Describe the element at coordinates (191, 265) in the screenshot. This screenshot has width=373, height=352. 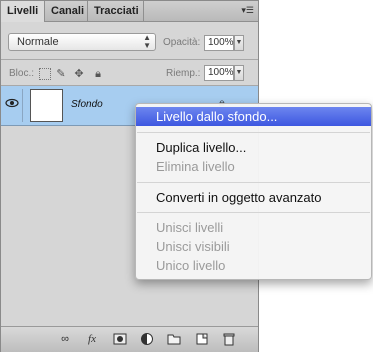
I see `menu-item-unico-livello: Unico livello` at that location.